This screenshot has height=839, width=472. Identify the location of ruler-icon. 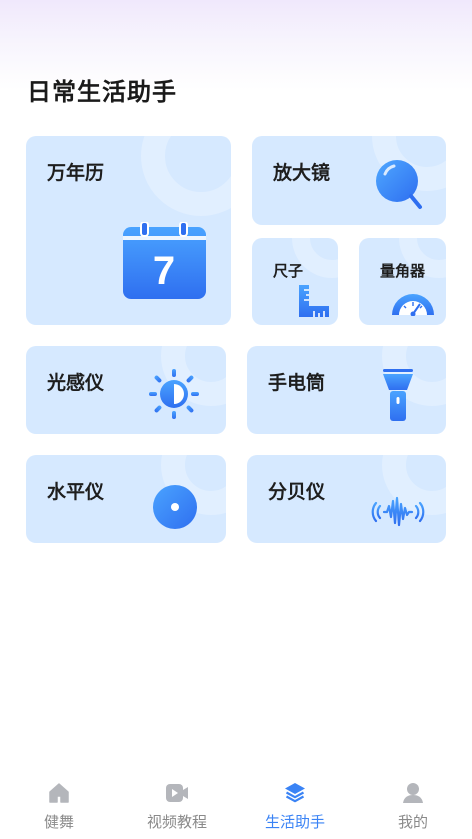
(314, 301).